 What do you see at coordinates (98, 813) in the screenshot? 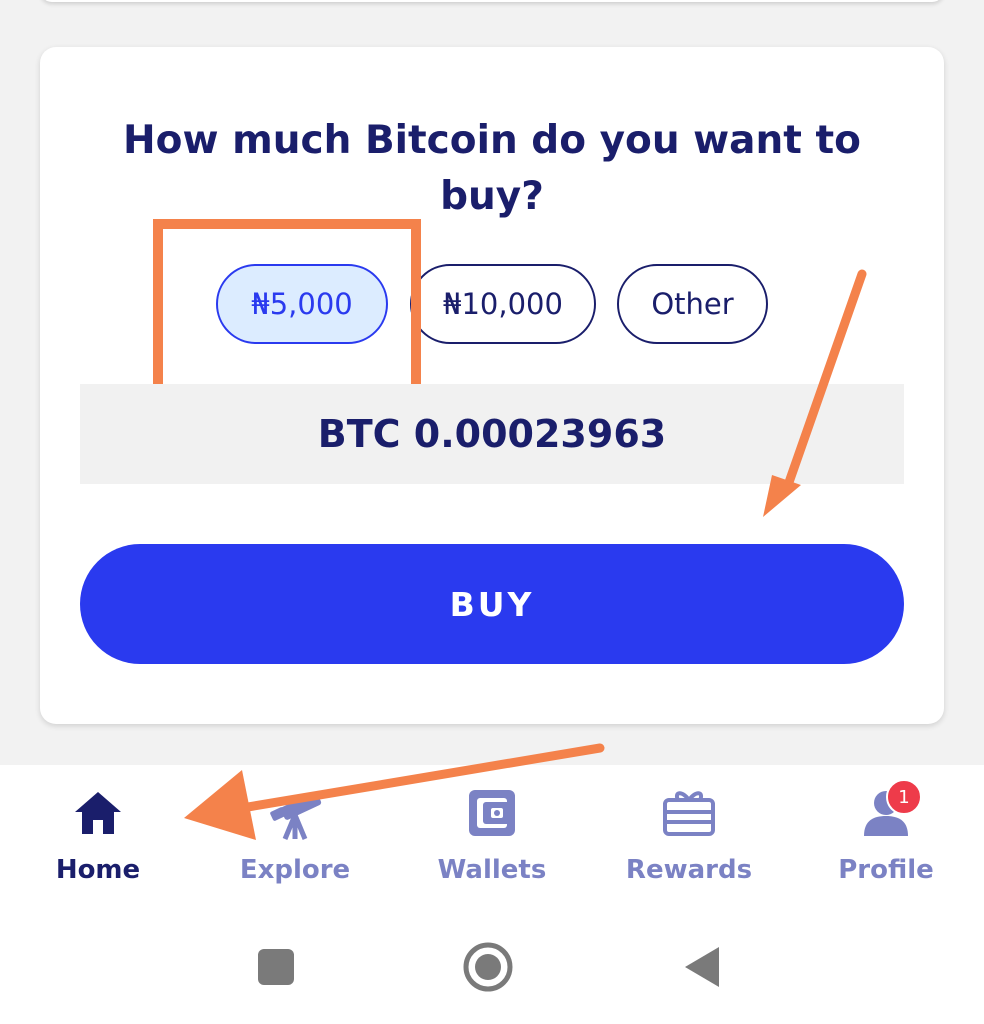
I see `home-icon` at bounding box center [98, 813].